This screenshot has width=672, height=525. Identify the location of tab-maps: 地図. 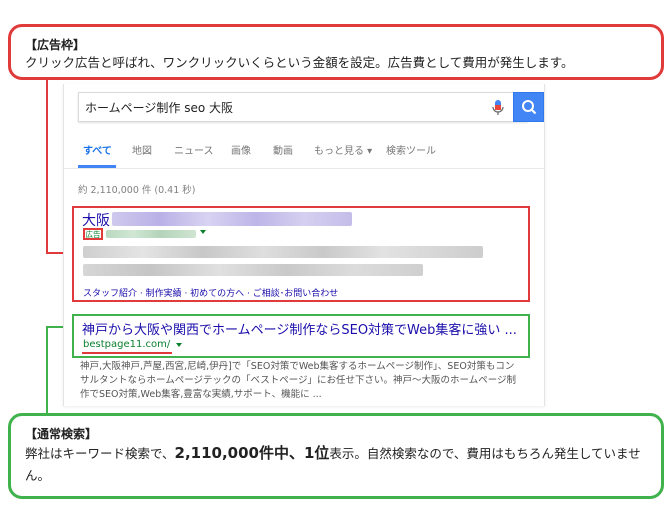
(142, 149).